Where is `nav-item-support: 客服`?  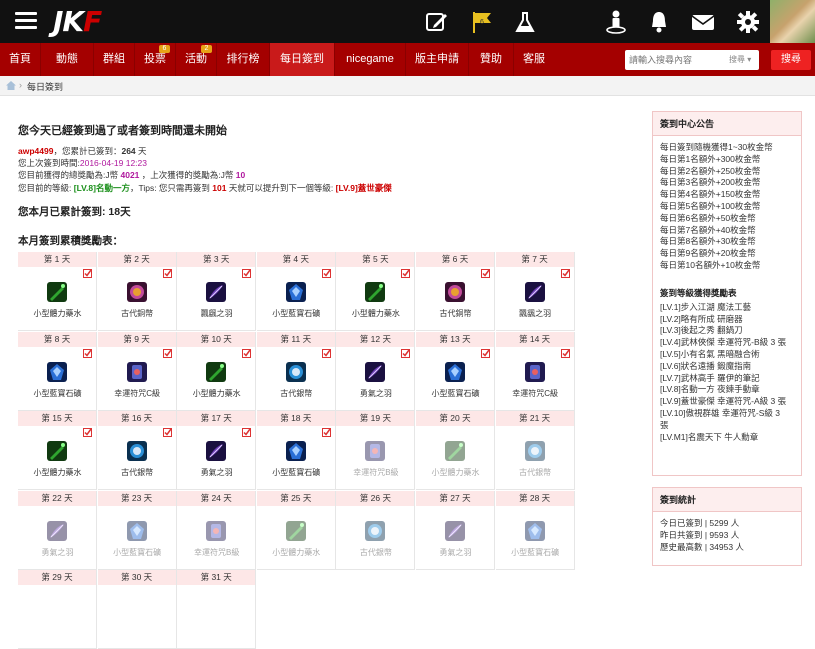 nav-item-support: 客服 is located at coordinates (534, 59).